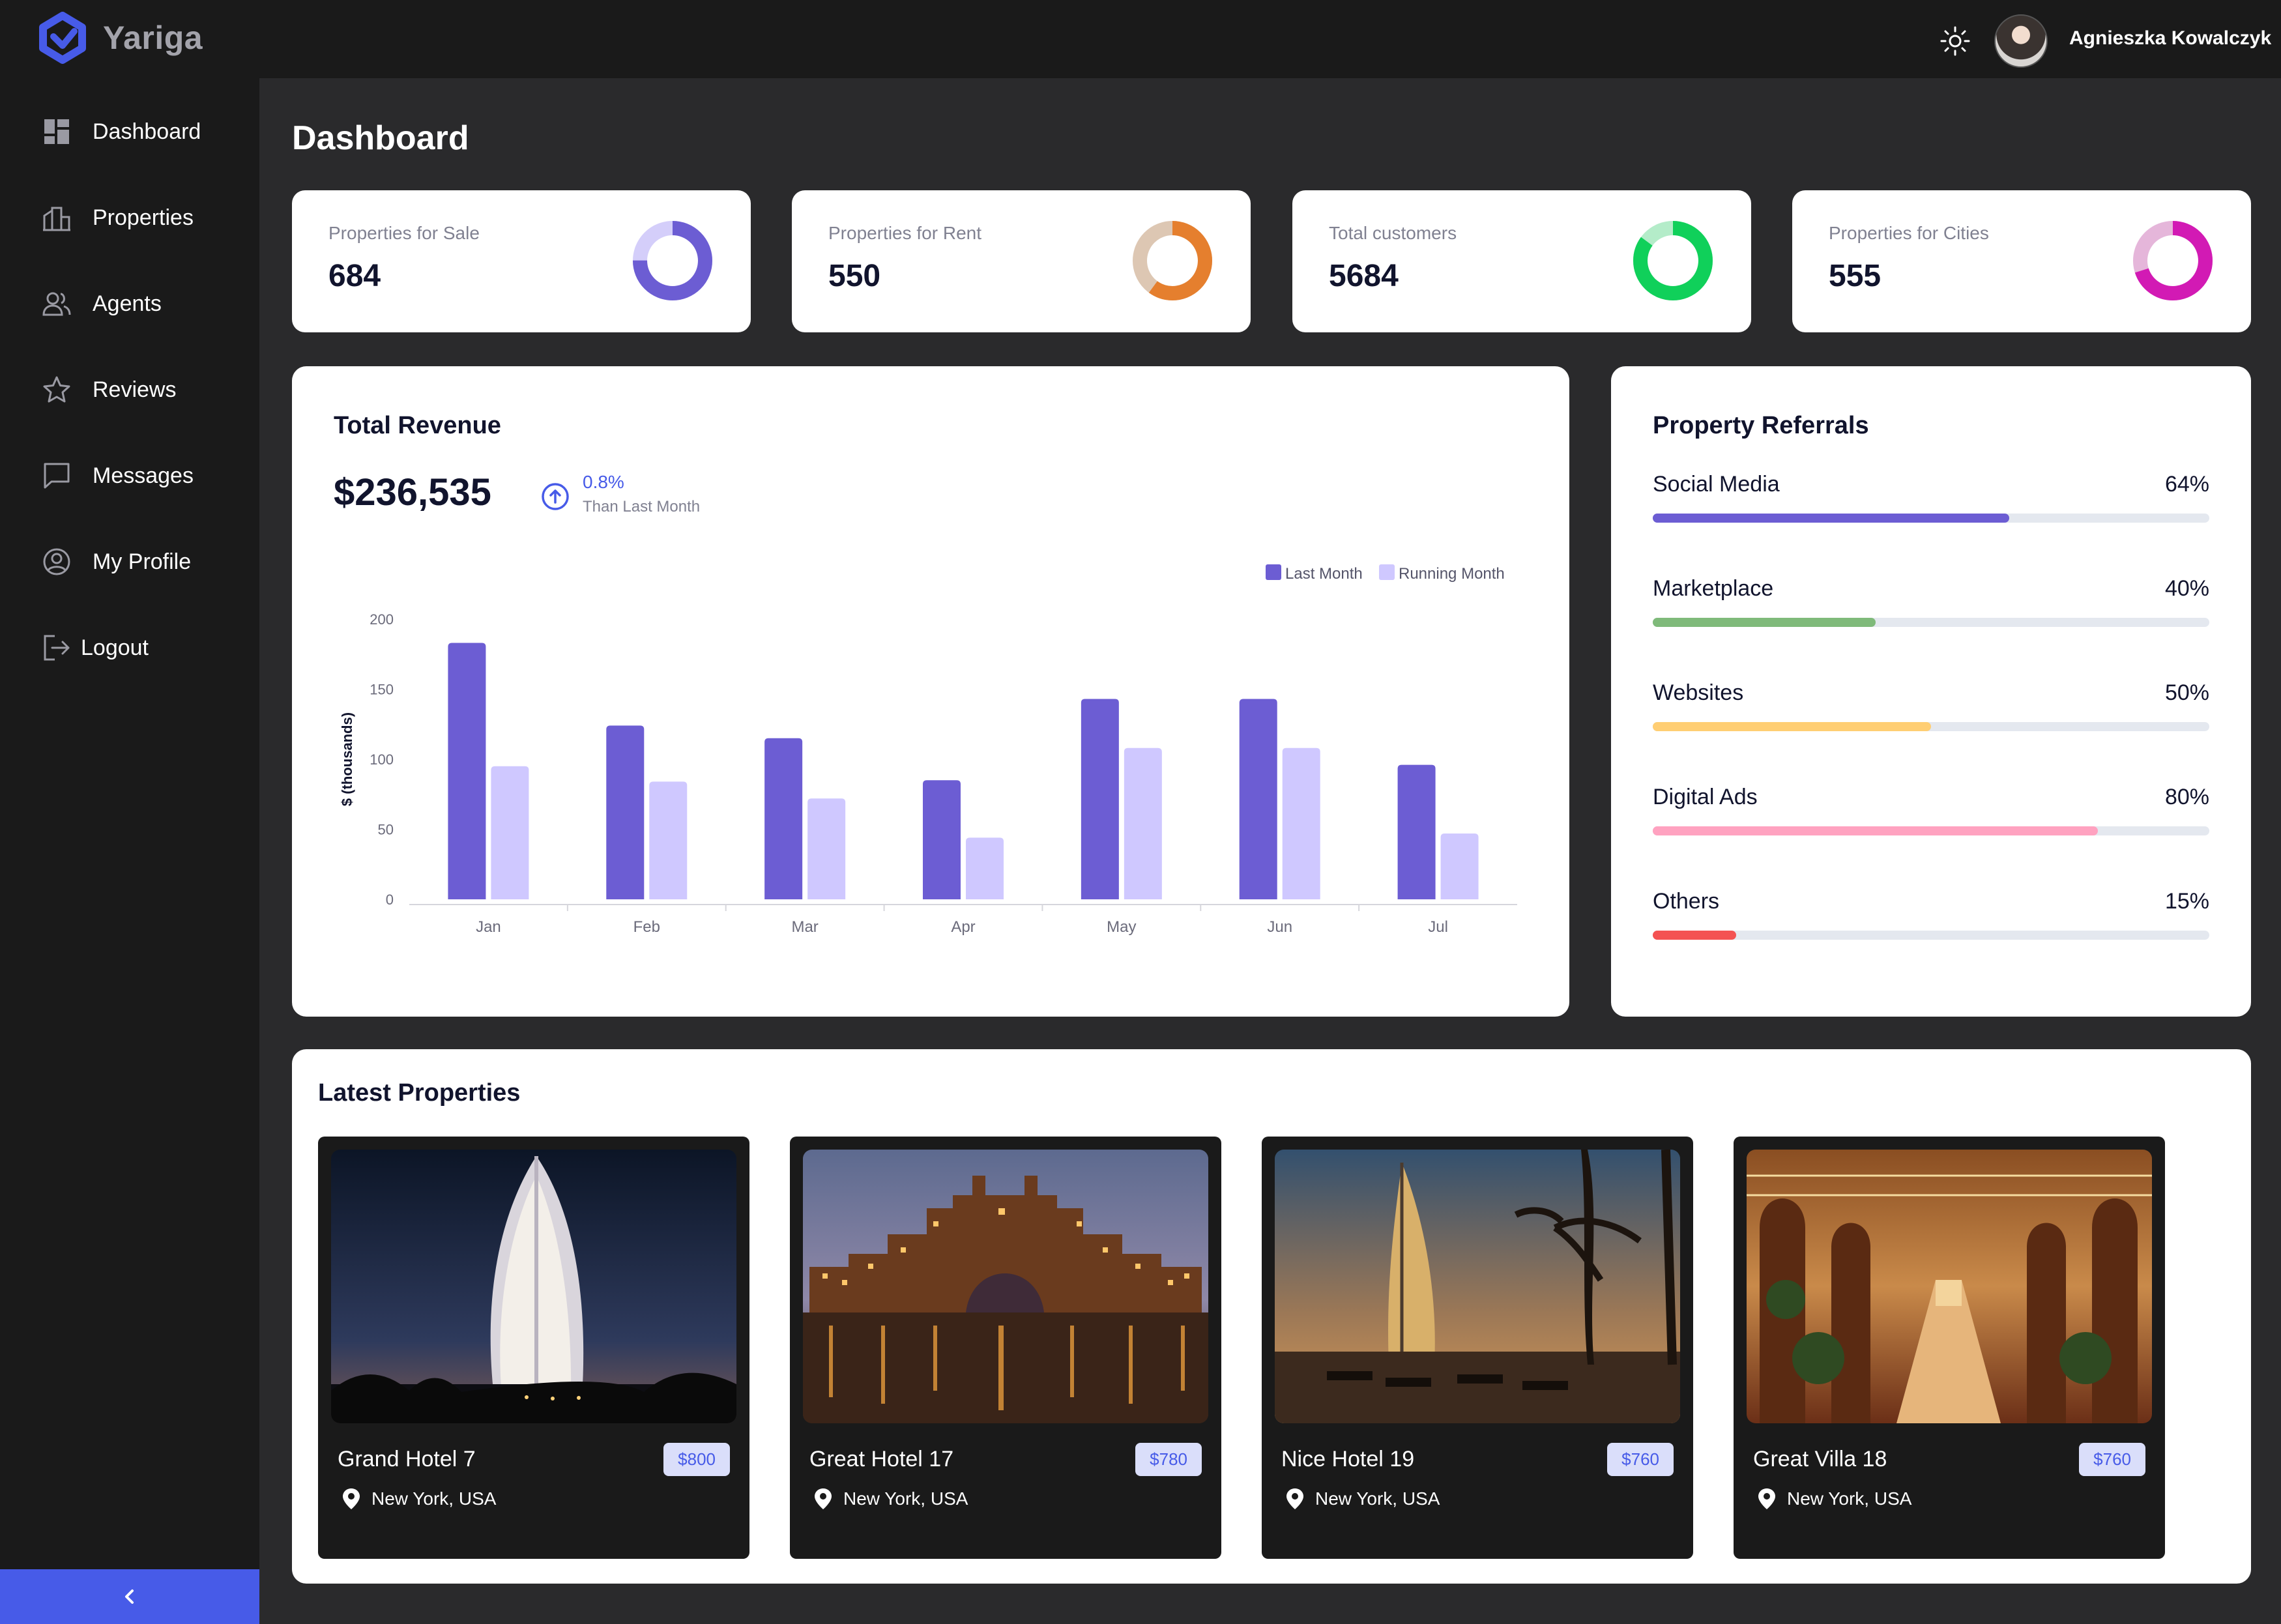 The image size is (2281, 1624). What do you see at coordinates (2170, 38) in the screenshot?
I see `user-name: Agnieszka Kowalczyk` at bounding box center [2170, 38].